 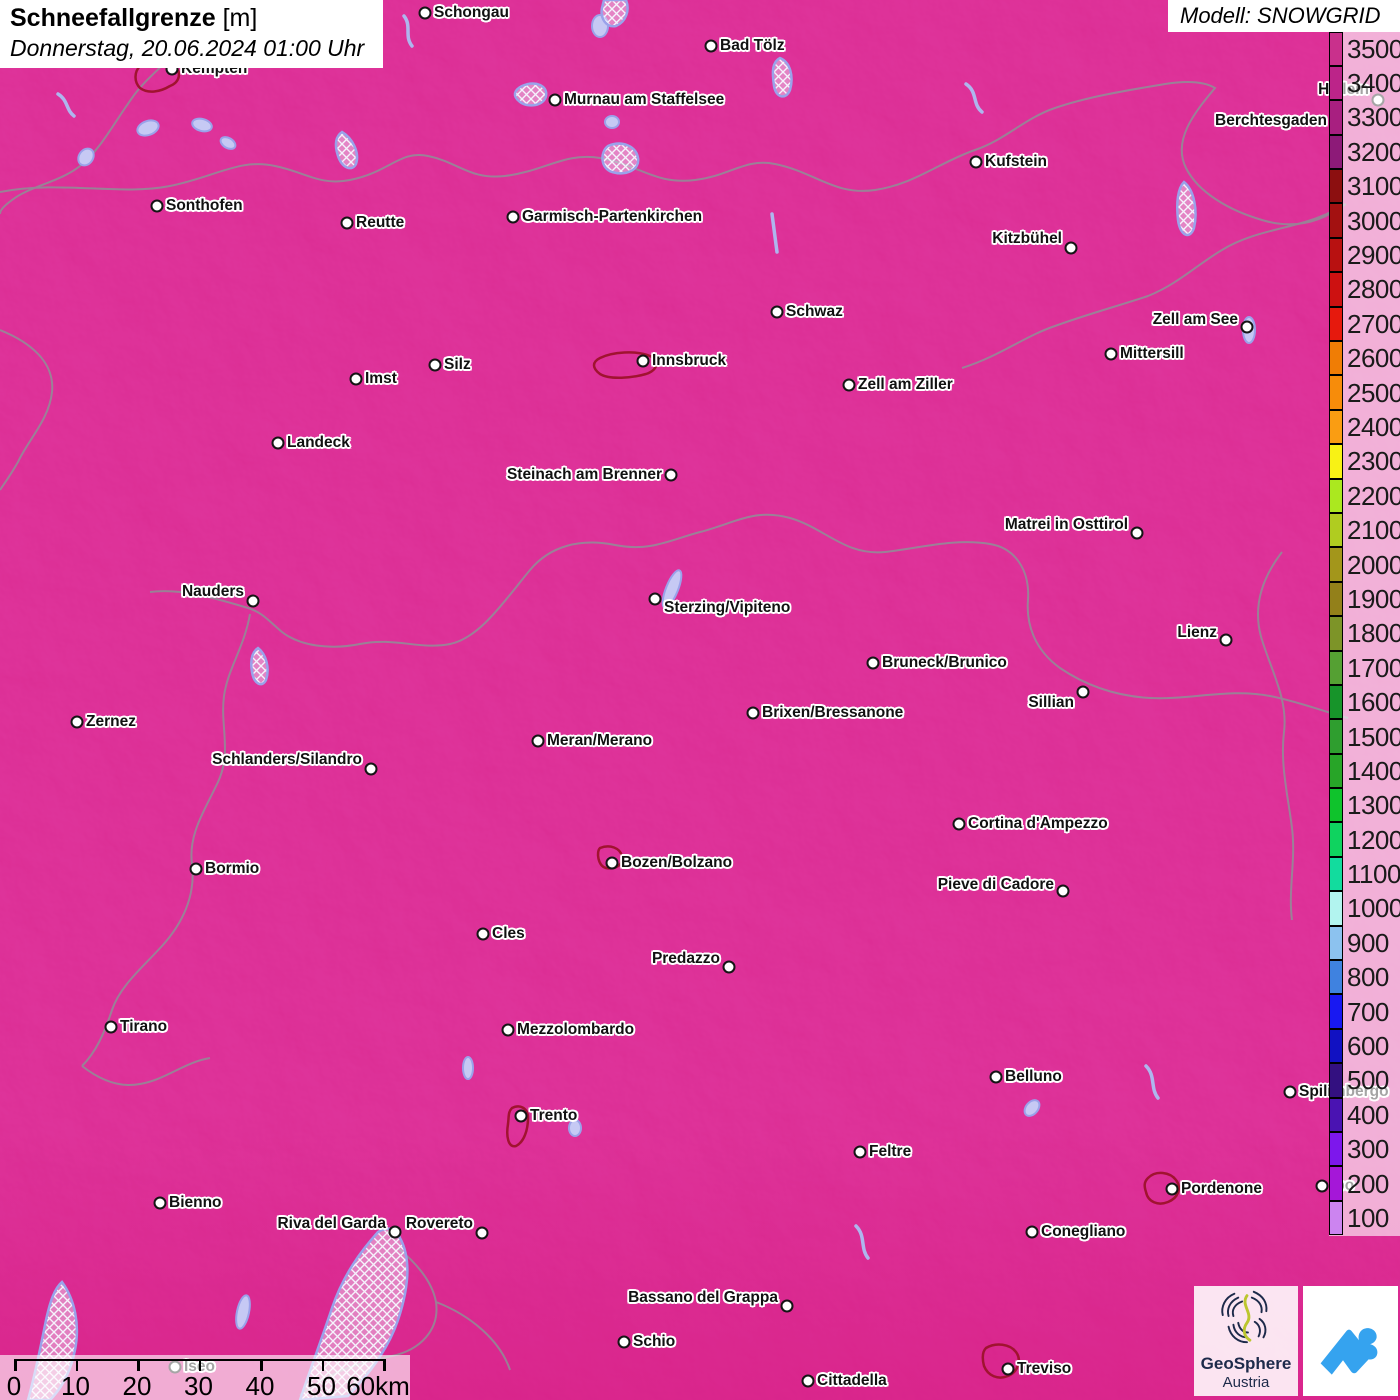 I want to click on legend-value-label: 2300, so click(x=1373, y=461).